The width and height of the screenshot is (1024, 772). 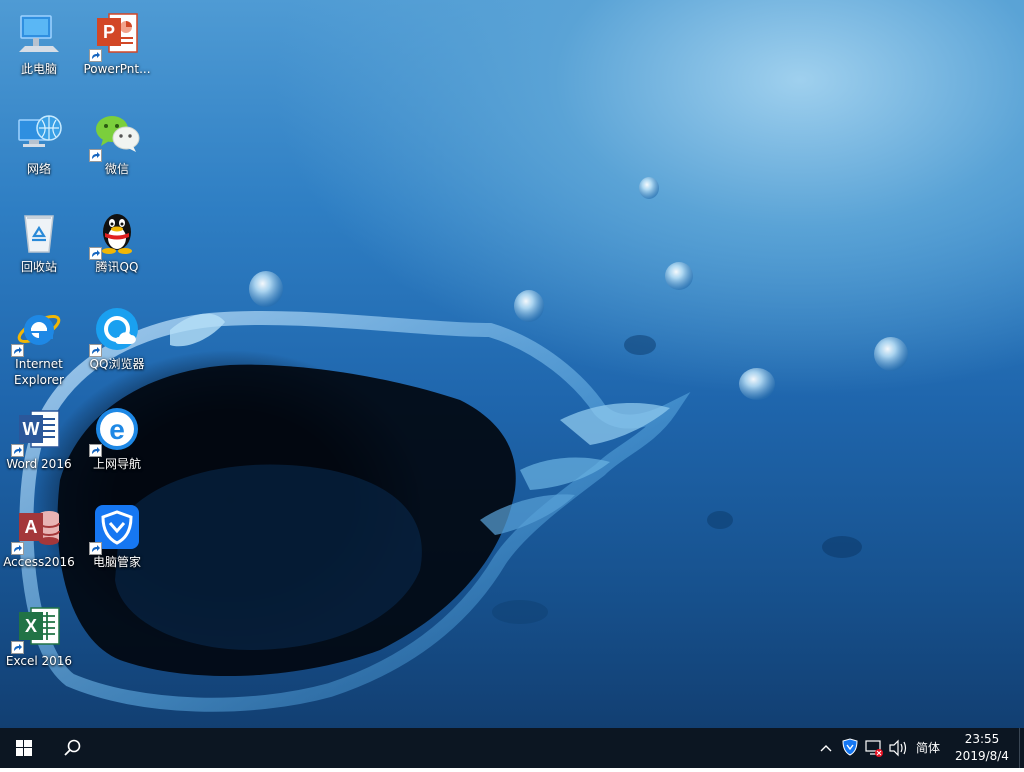 I want to click on desktop-icon-label: 微信, so click(x=116, y=169).